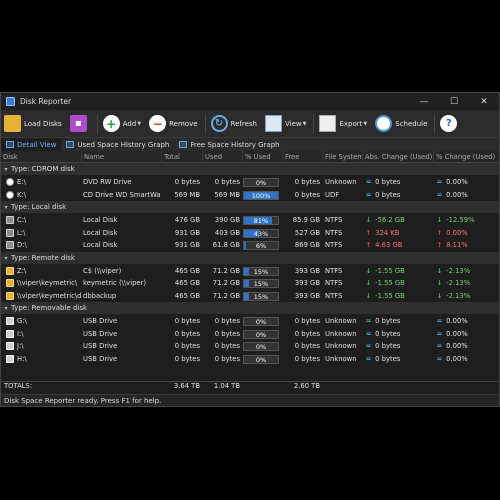 This screenshot has width=500, height=500. Describe the element at coordinates (10, 333) in the screenshot. I see `usb-drive-icon` at that location.